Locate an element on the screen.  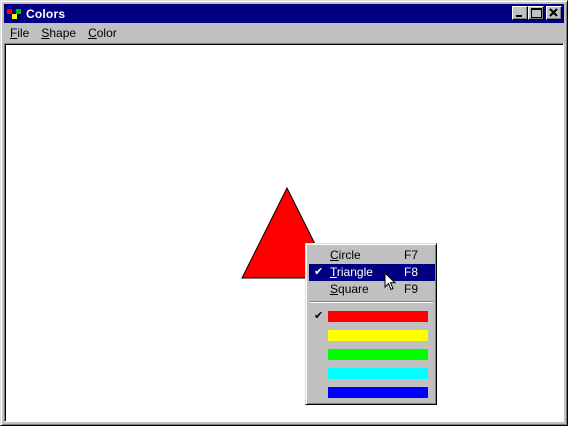
menu-item-circle: Circle F7 is located at coordinates (372, 255).